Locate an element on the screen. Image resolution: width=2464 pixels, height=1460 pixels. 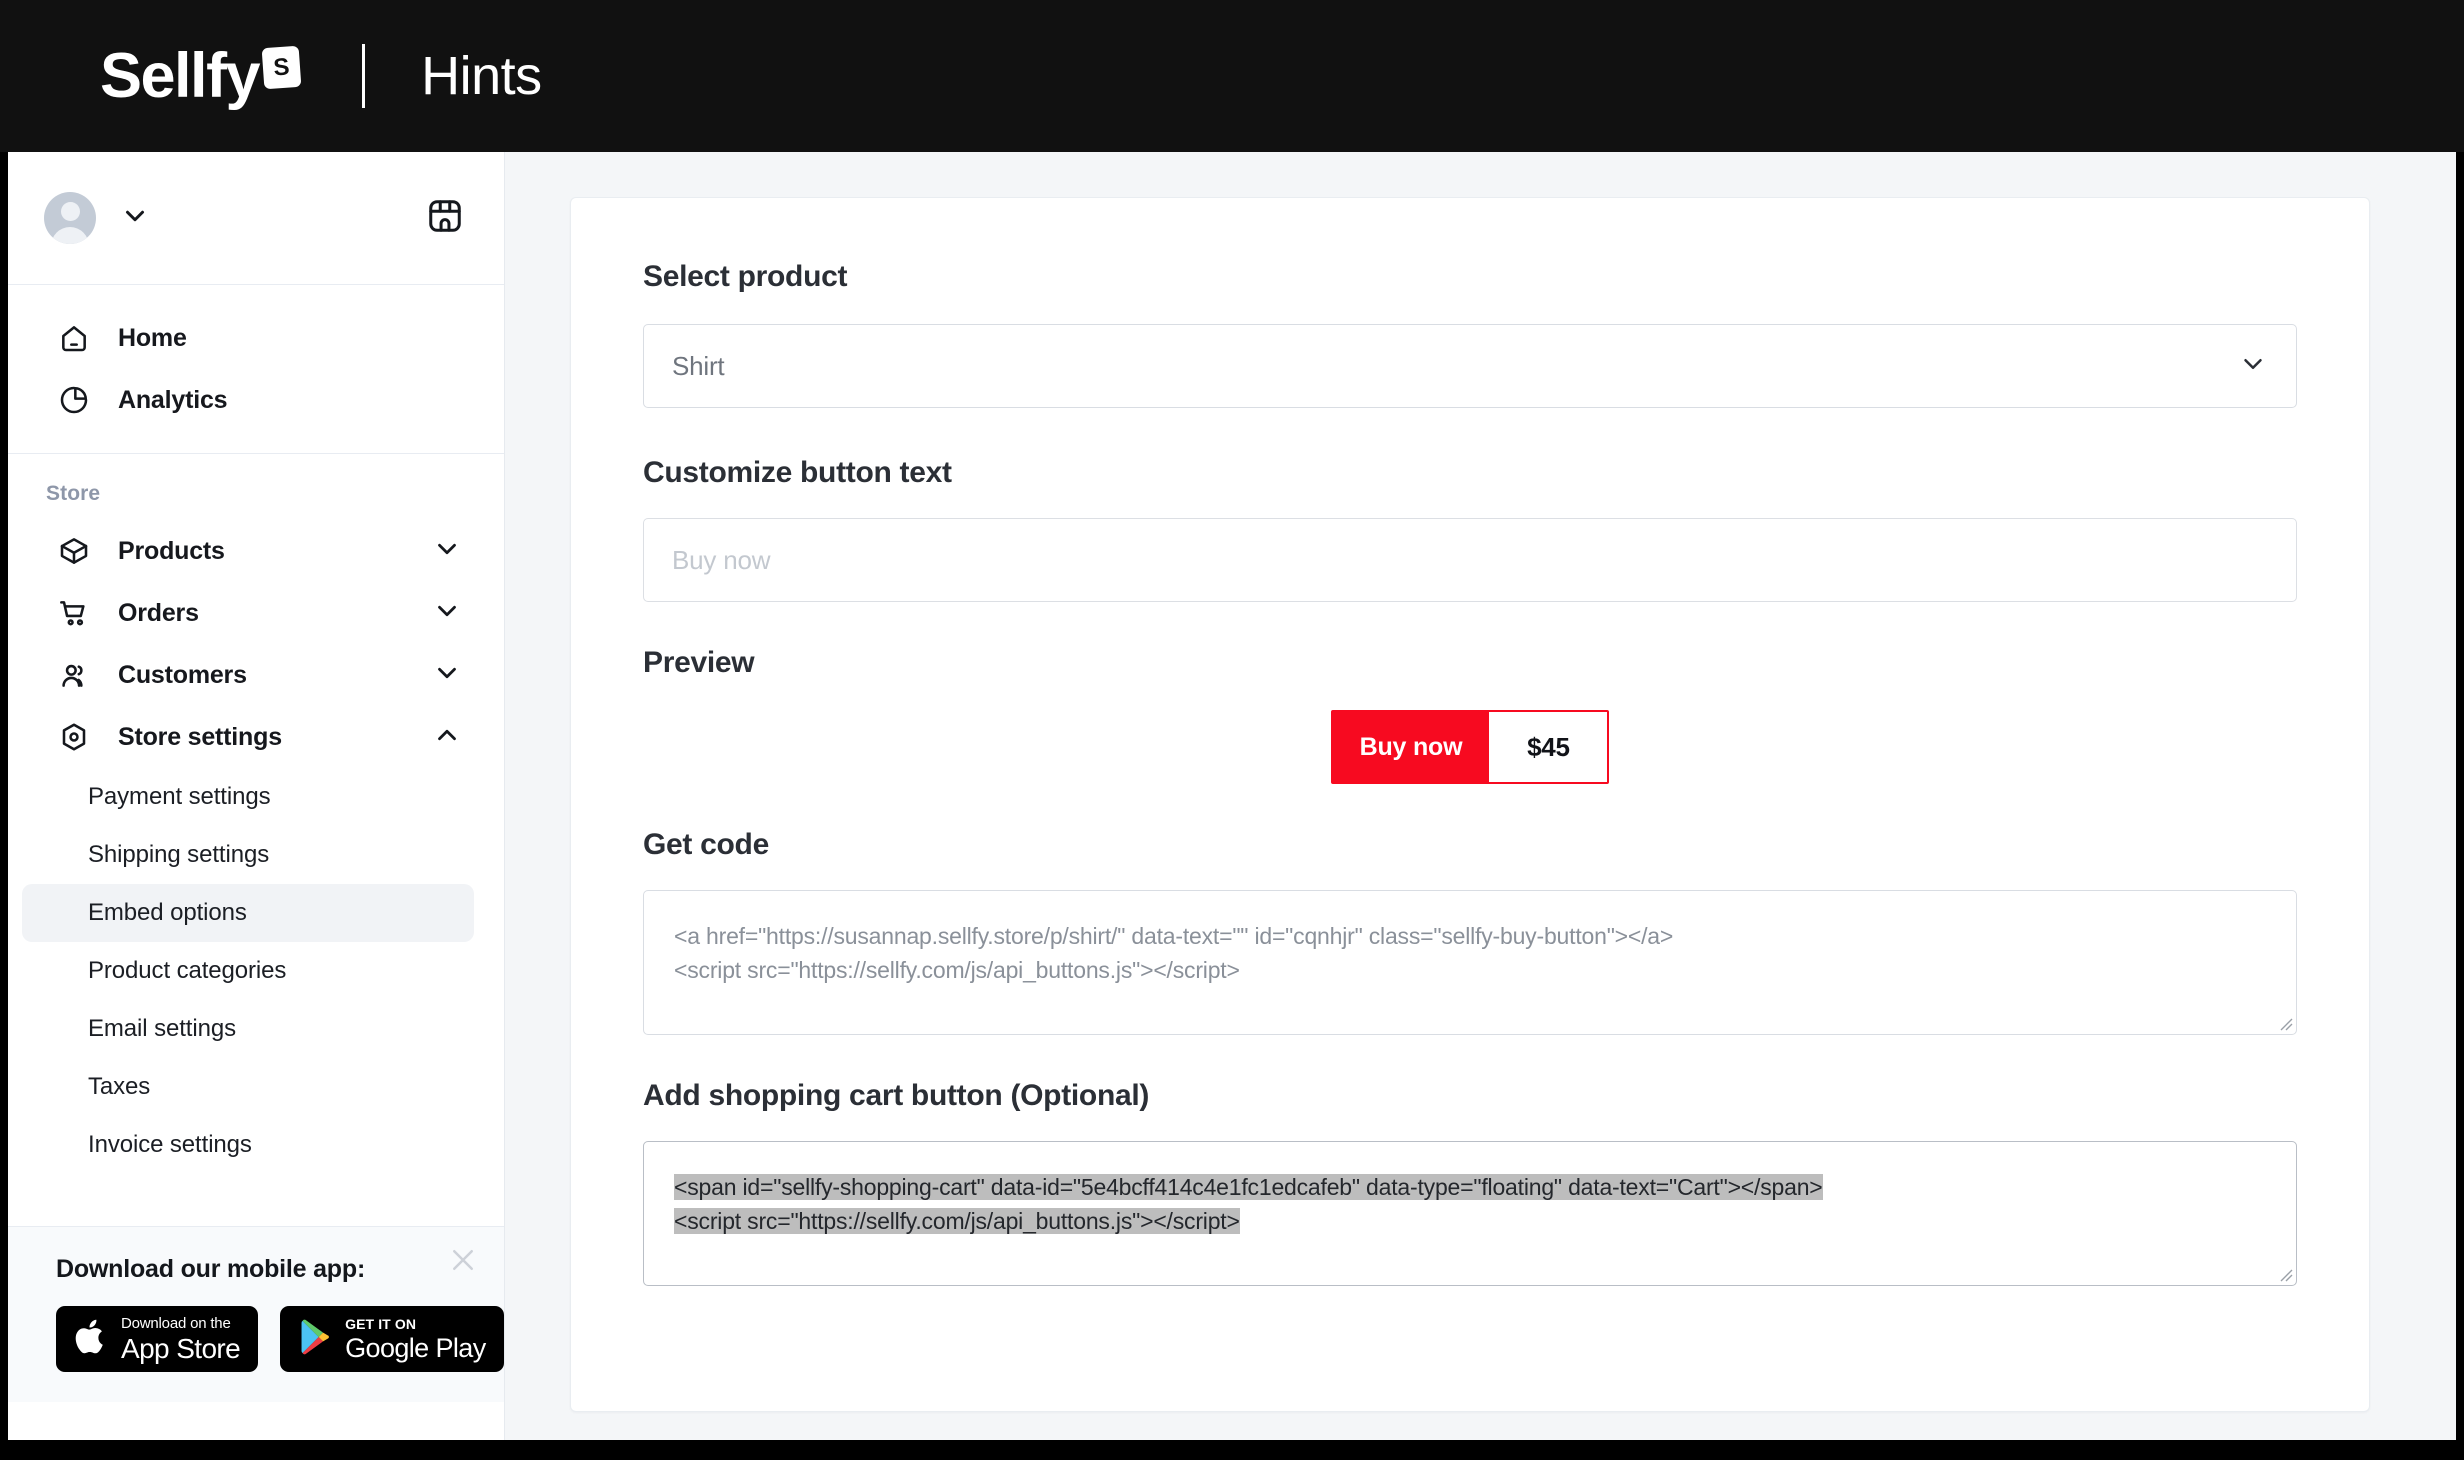
chevron-up-icon is located at coordinates (447, 737).